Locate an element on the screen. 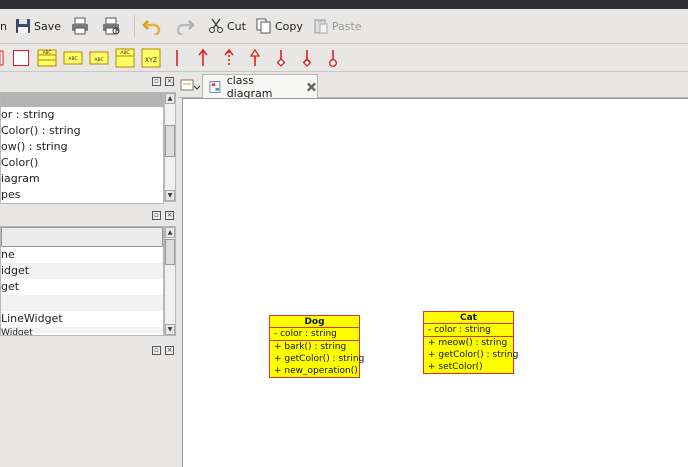  partial-toolbar-button: n is located at coordinates (5, 26).